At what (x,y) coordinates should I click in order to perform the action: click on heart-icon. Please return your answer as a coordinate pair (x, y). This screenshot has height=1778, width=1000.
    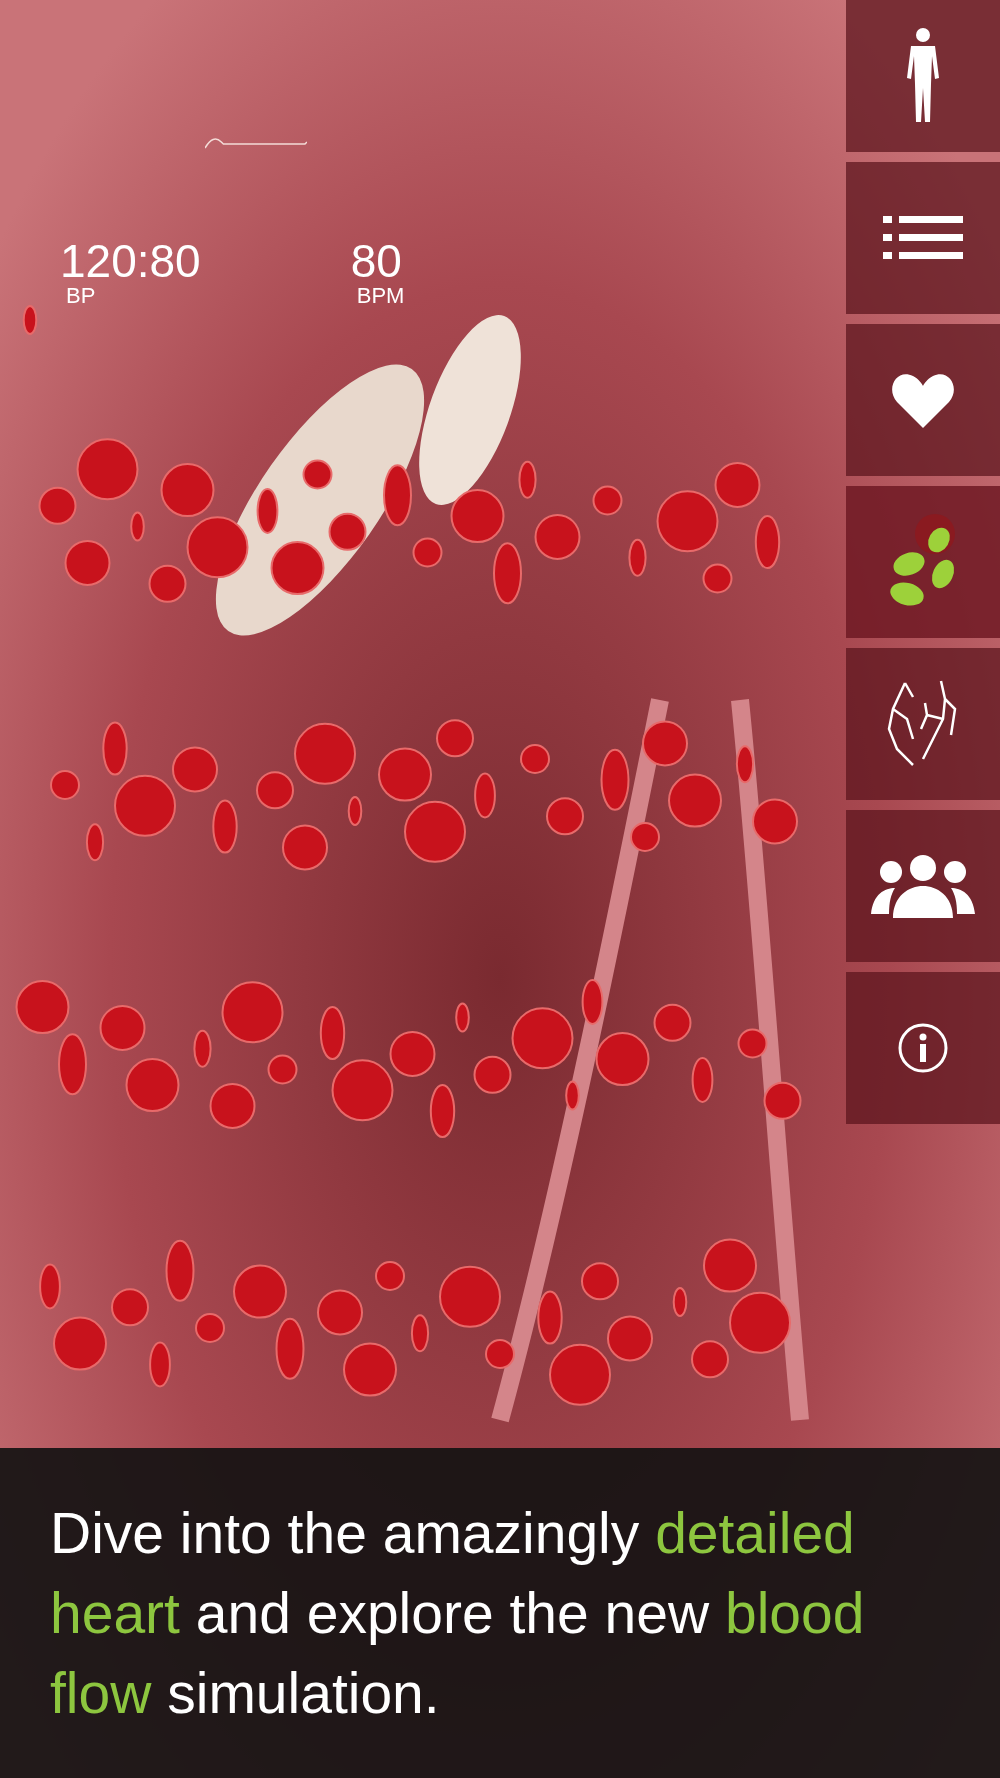
    Looking at the image, I should click on (923, 400).